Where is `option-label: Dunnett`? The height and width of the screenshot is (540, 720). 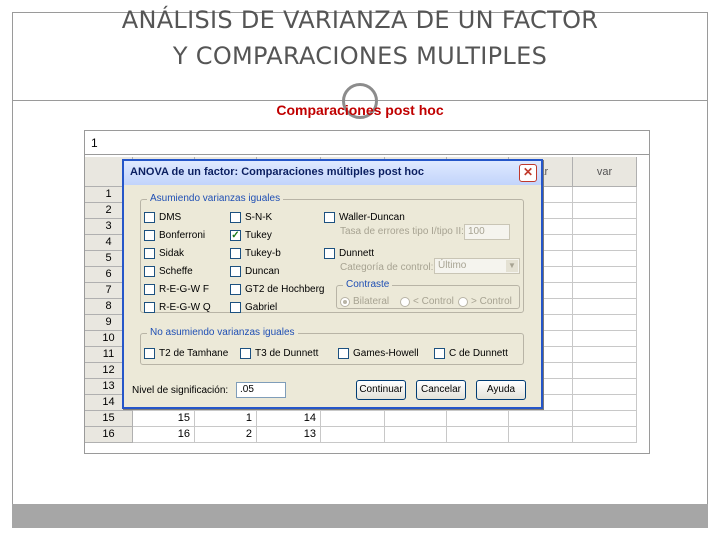
option-label: Dunnett is located at coordinates (357, 253).